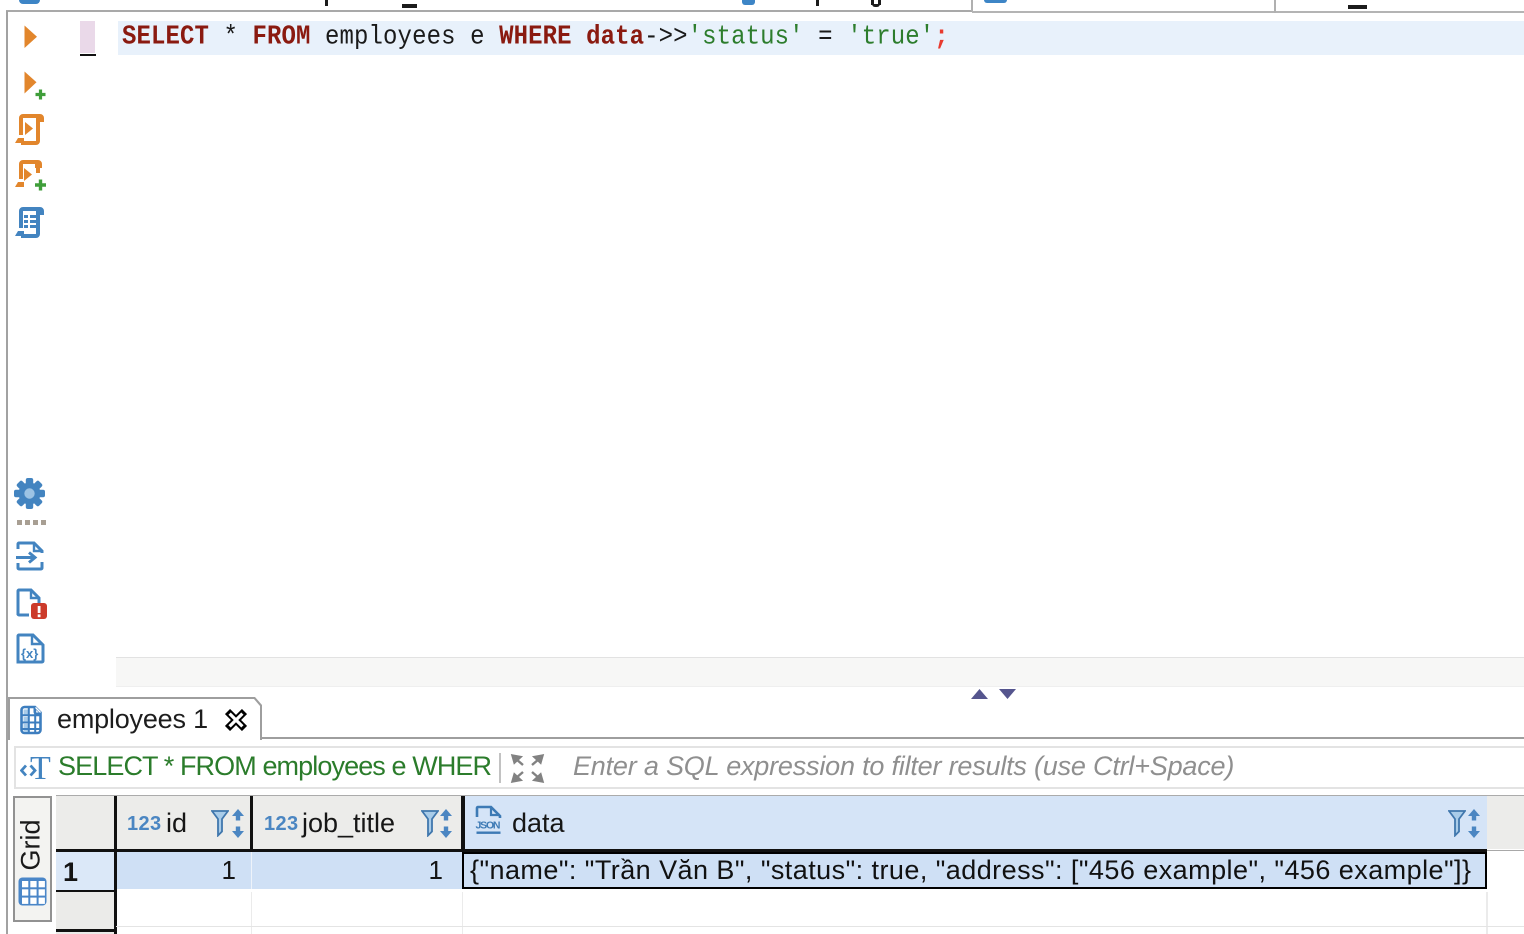 This screenshot has width=1524, height=934. What do you see at coordinates (29, 653) in the screenshot?
I see `svg-text: {x}` at bounding box center [29, 653].